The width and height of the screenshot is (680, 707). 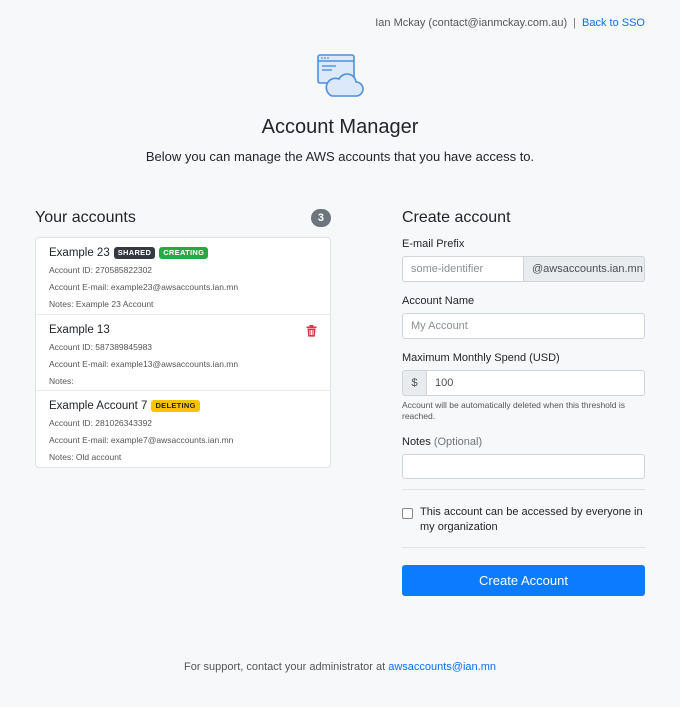 I want to click on max-spend-input: 100, so click(x=535, y=383).